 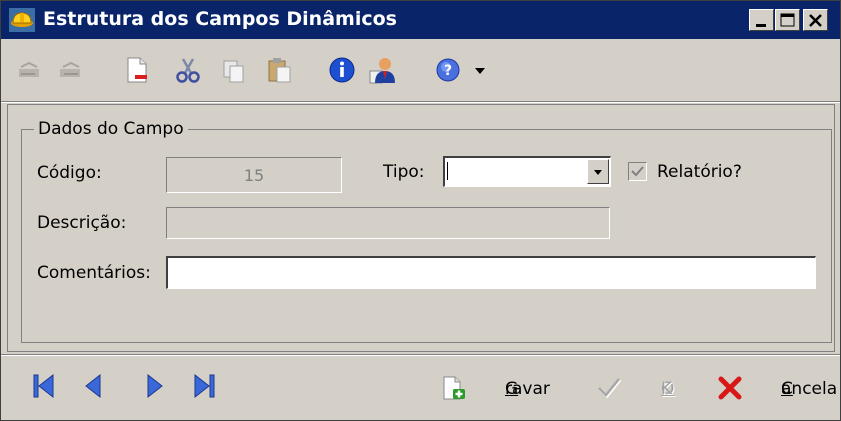 I want to click on descricao-field, so click(x=388, y=223).